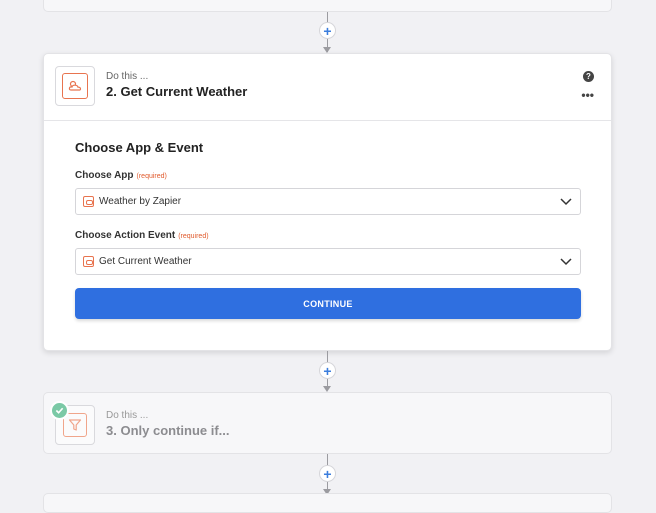  Describe the element at coordinates (140, 201) in the screenshot. I see `choose-app-value: Weather by Zapier` at that location.